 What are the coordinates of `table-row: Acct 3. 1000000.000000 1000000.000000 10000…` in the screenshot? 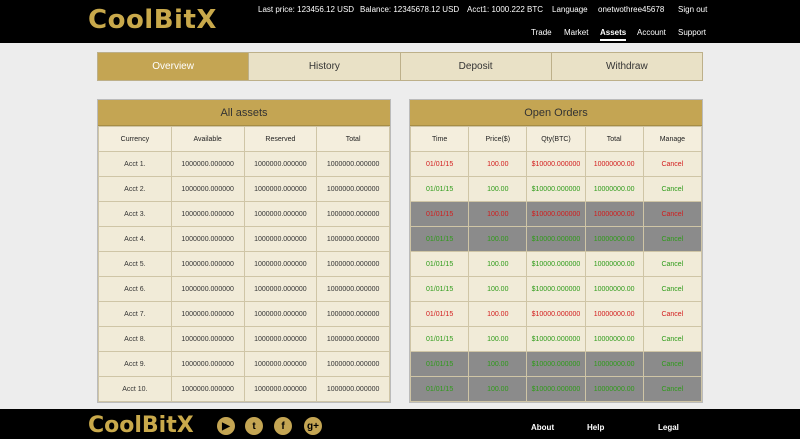 It's located at (244, 214).